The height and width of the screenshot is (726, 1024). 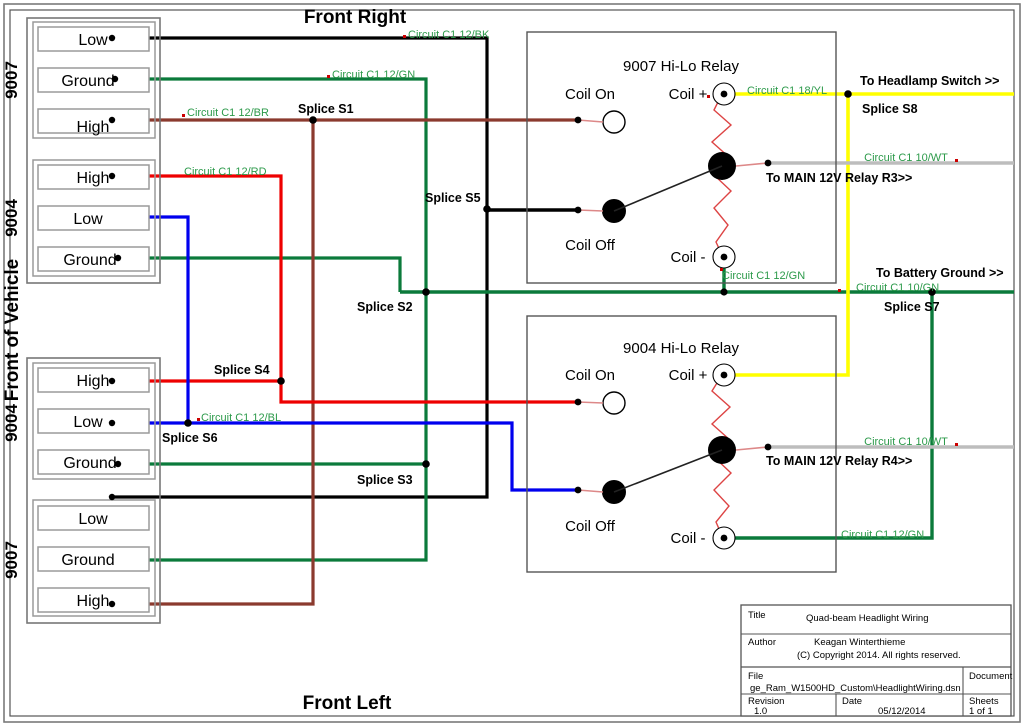 I want to click on splice-label-s2: Splice S2, so click(x=385, y=307).